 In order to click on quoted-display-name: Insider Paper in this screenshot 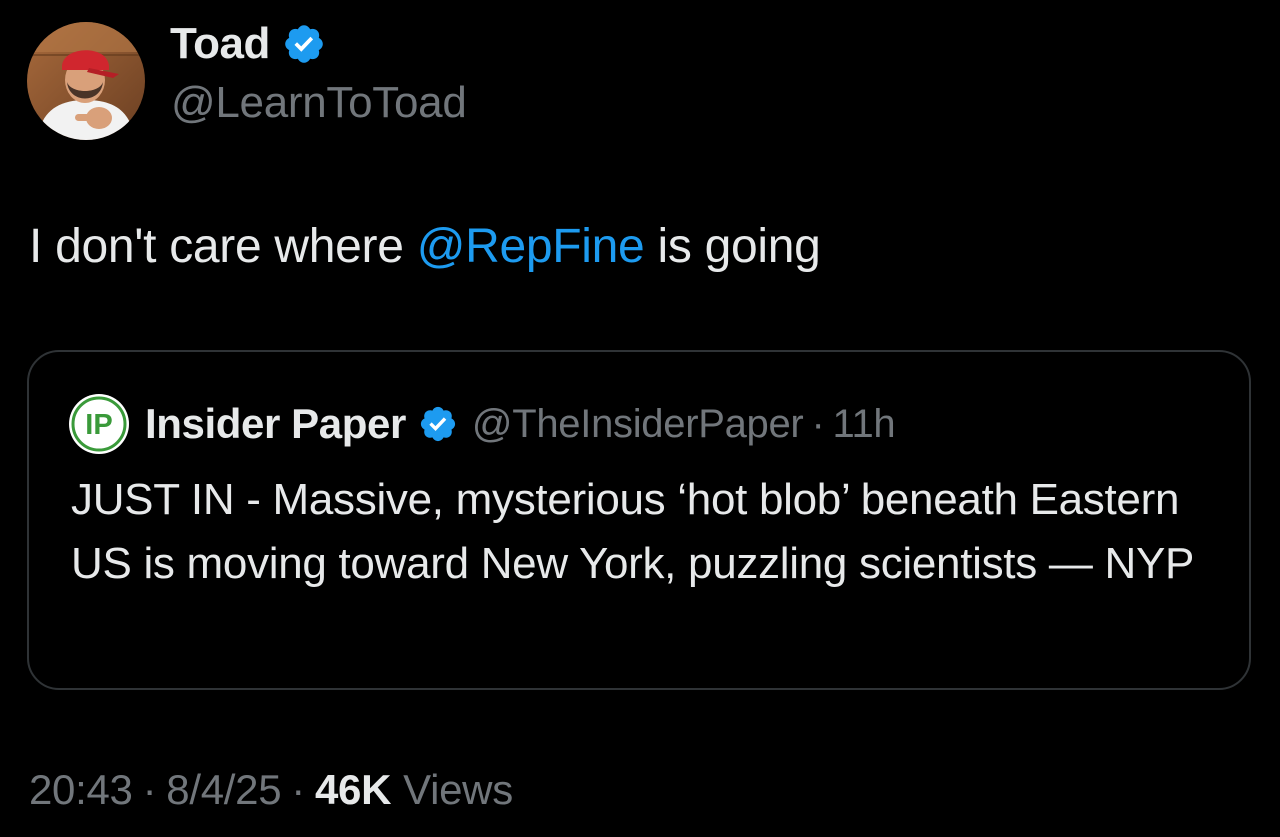, I will do `click(275, 423)`.